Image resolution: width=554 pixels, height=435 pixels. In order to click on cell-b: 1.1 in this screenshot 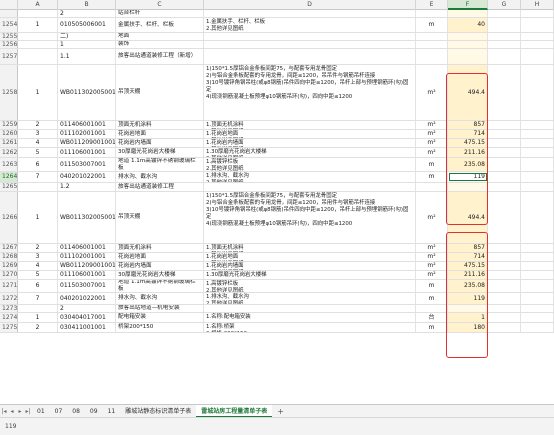, I will do `click(87, 56)`.